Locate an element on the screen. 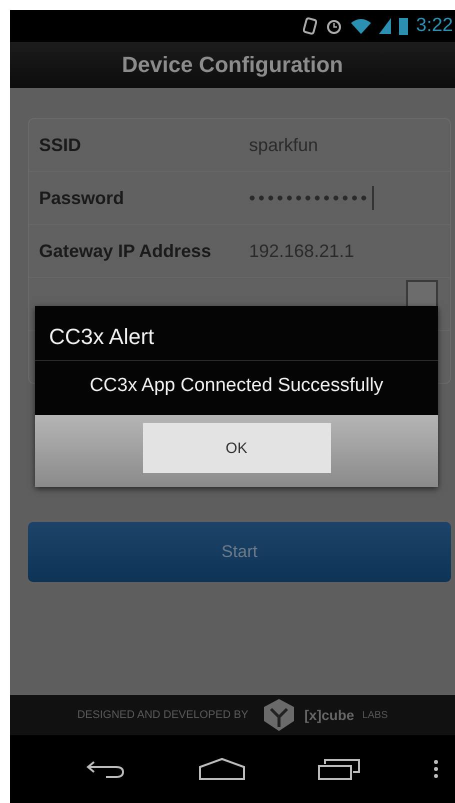 This screenshot has width=455, height=803. dialog-message: CC3x App Connected Successfully is located at coordinates (236, 386).